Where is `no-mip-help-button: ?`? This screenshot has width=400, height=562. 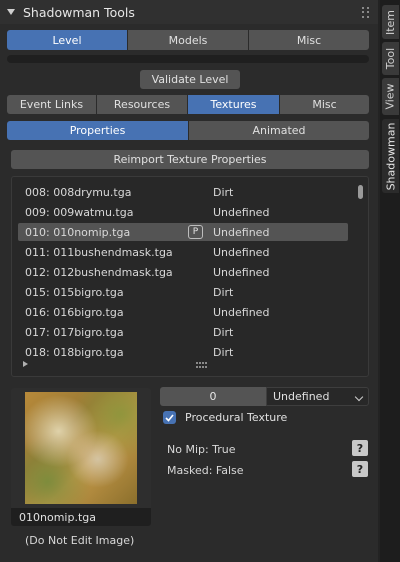
no-mip-help-button: ? is located at coordinates (360, 448).